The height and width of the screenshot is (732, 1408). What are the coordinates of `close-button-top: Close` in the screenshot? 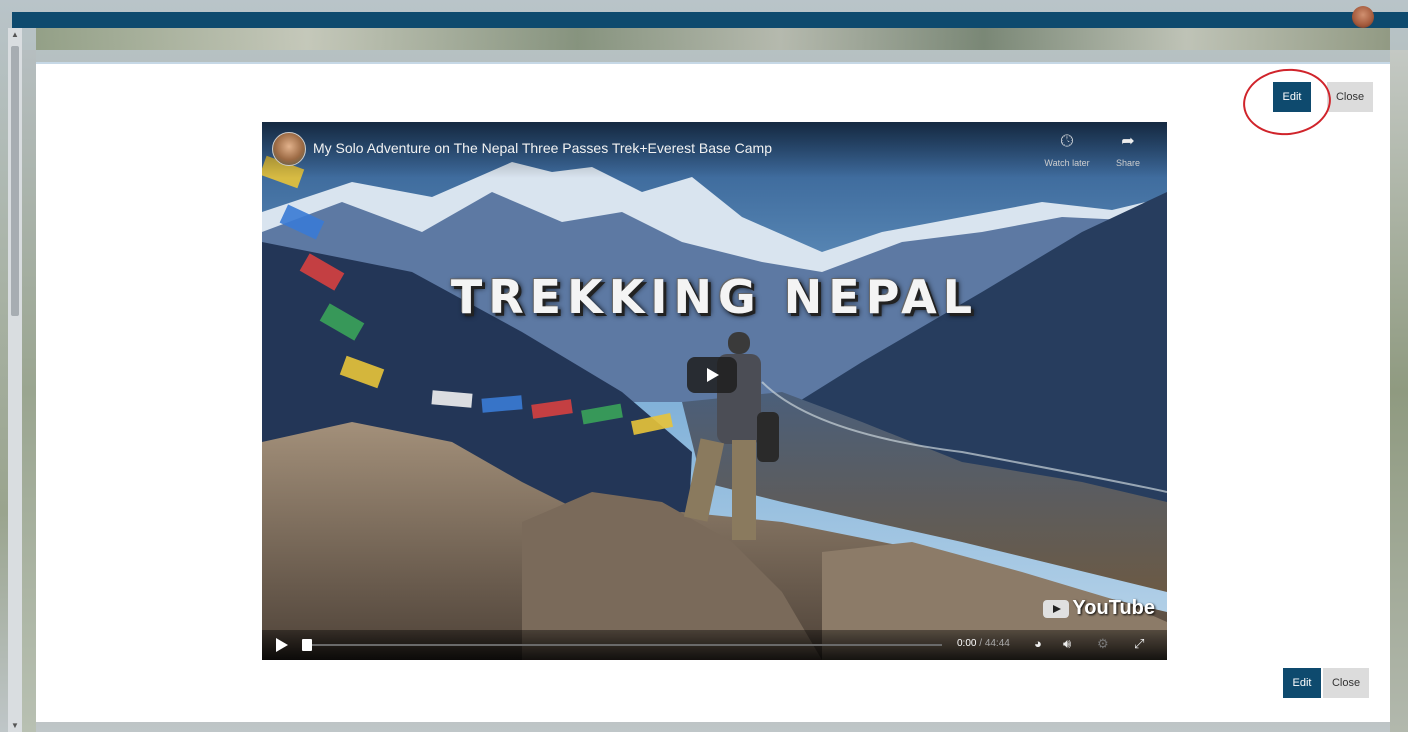 It's located at (1350, 97).